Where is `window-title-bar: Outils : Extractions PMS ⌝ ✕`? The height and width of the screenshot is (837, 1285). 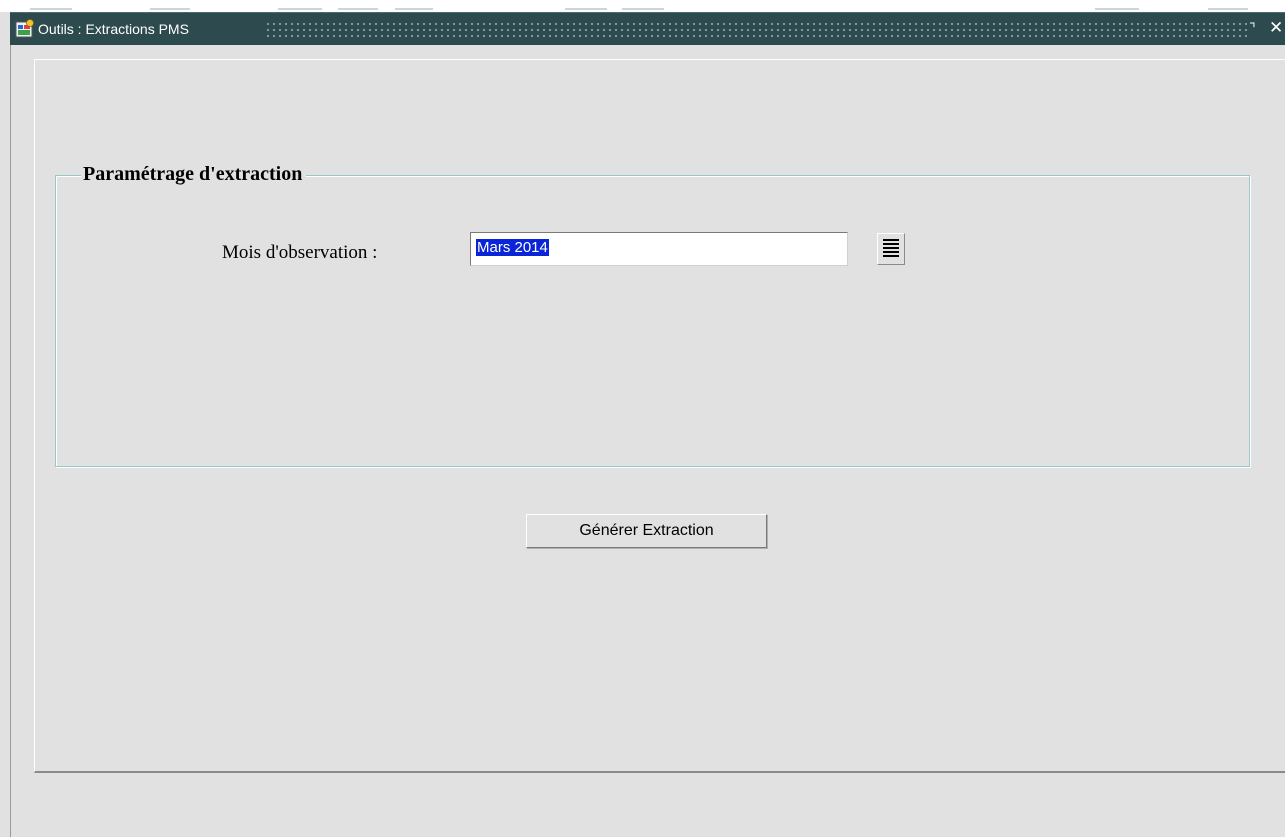
window-title-bar: Outils : Extractions PMS ⌝ ✕ is located at coordinates (647, 28).